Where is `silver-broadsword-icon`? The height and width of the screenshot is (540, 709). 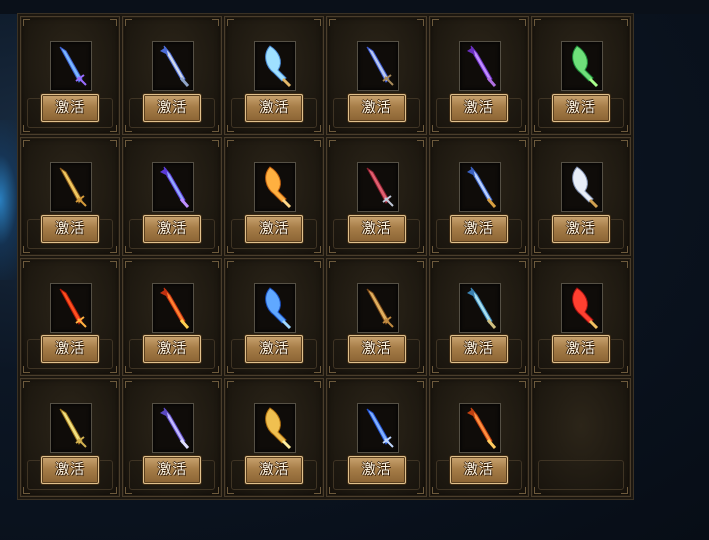
silver-broadsword-icon is located at coordinates (585, 187).